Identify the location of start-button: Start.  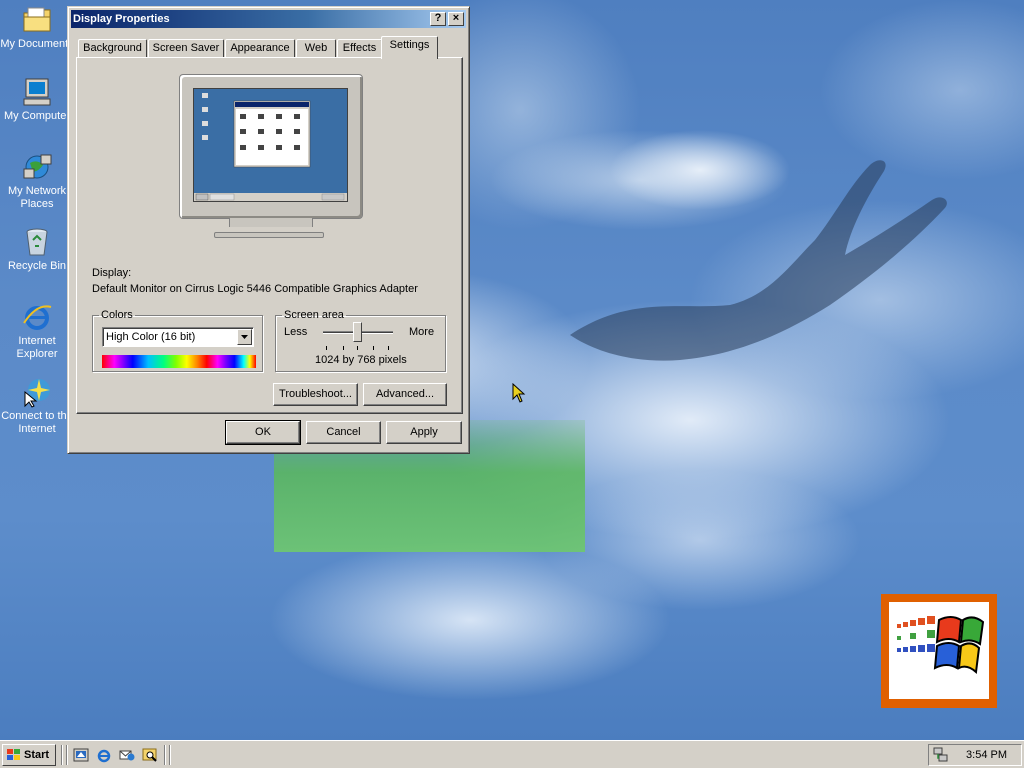
(29, 755).